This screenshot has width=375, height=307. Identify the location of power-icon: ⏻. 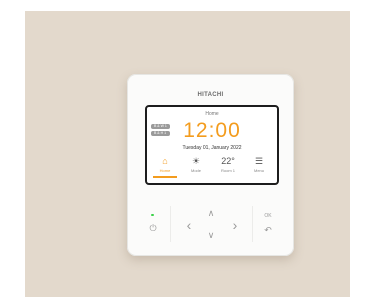
(153, 228).